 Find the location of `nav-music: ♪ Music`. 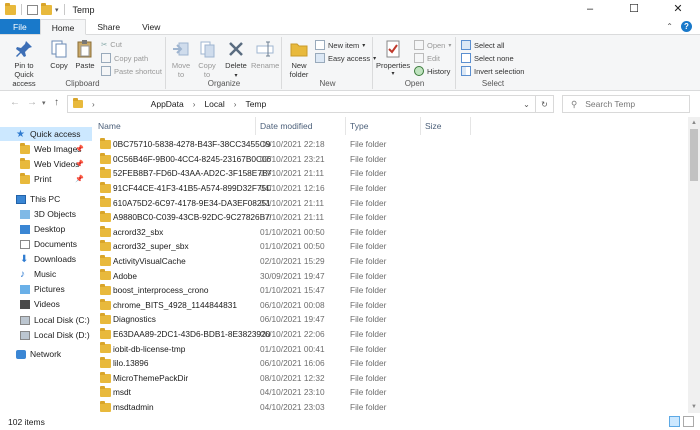

nav-music: ♪ Music is located at coordinates (46, 274).